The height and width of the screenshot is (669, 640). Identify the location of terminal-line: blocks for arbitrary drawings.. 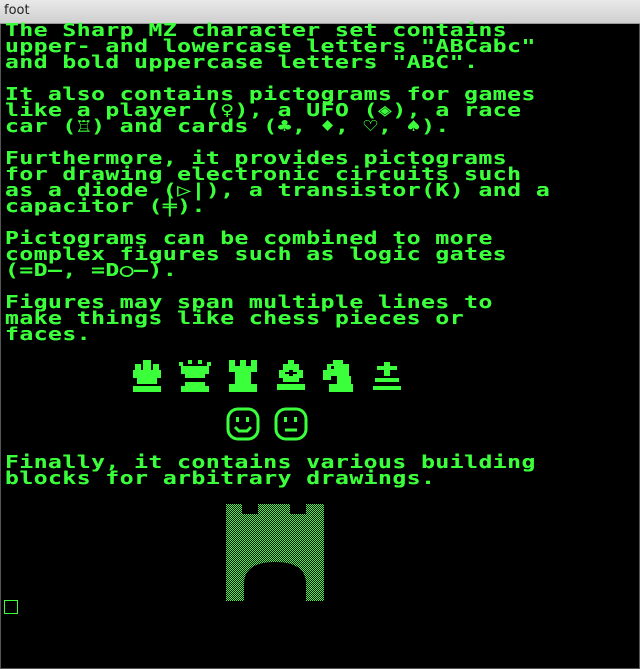
(220, 478).